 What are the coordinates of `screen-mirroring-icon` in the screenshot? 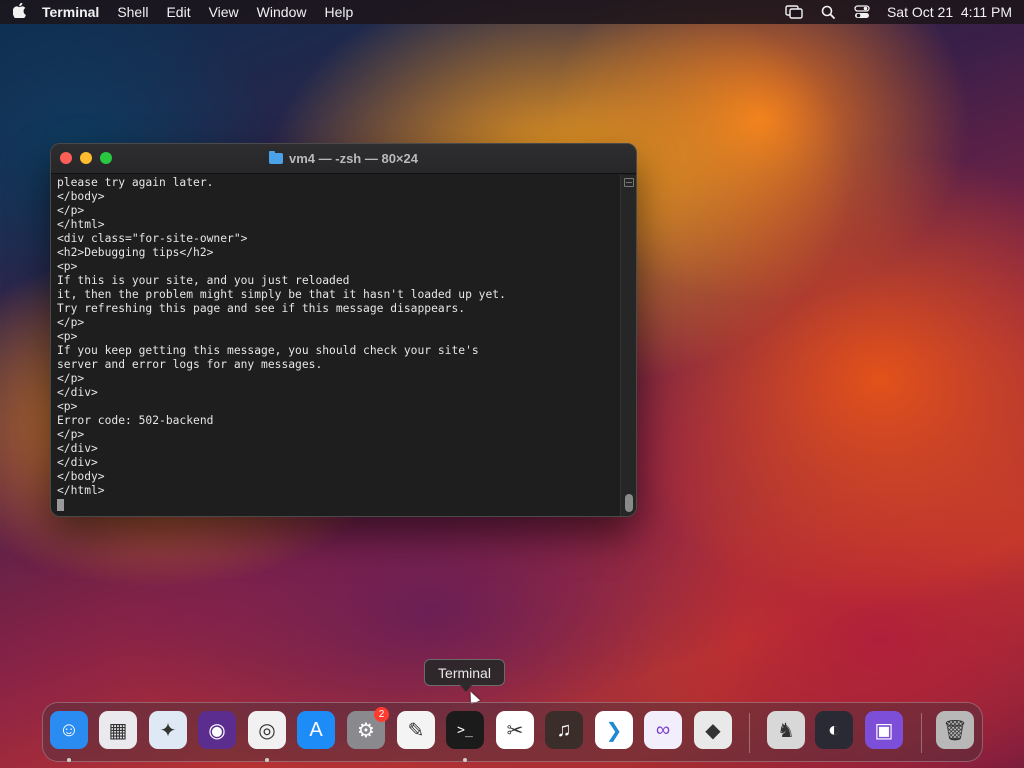 It's located at (794, 12).